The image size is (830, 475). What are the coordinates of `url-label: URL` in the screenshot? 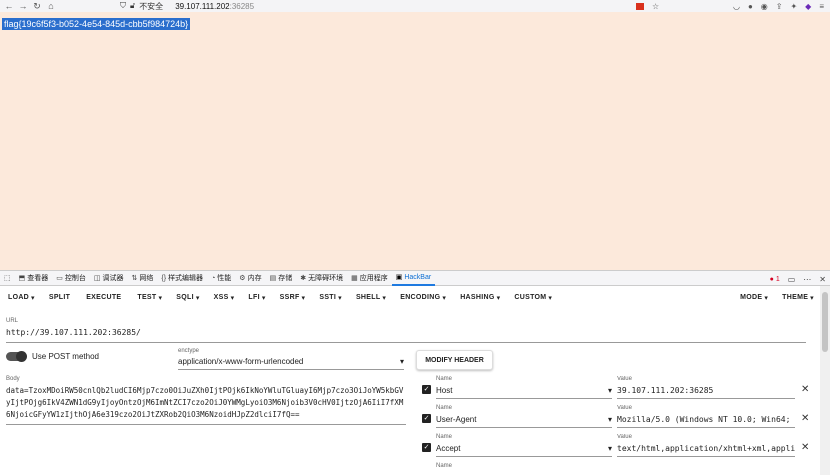 It's located at (12, 321).